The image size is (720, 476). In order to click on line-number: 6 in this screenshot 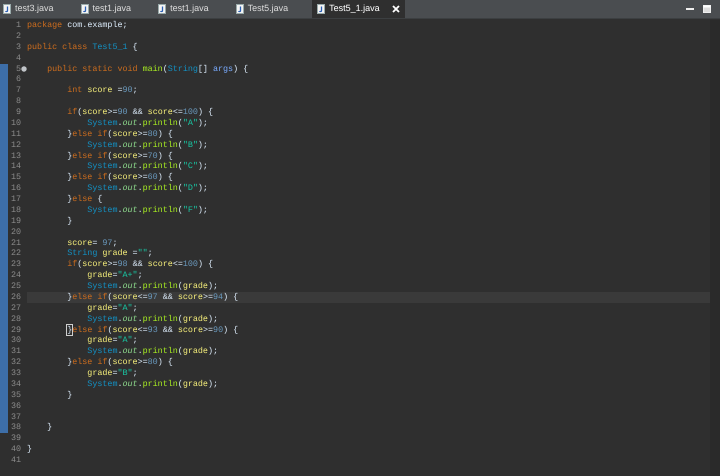, I will do `click(18, 79)`.